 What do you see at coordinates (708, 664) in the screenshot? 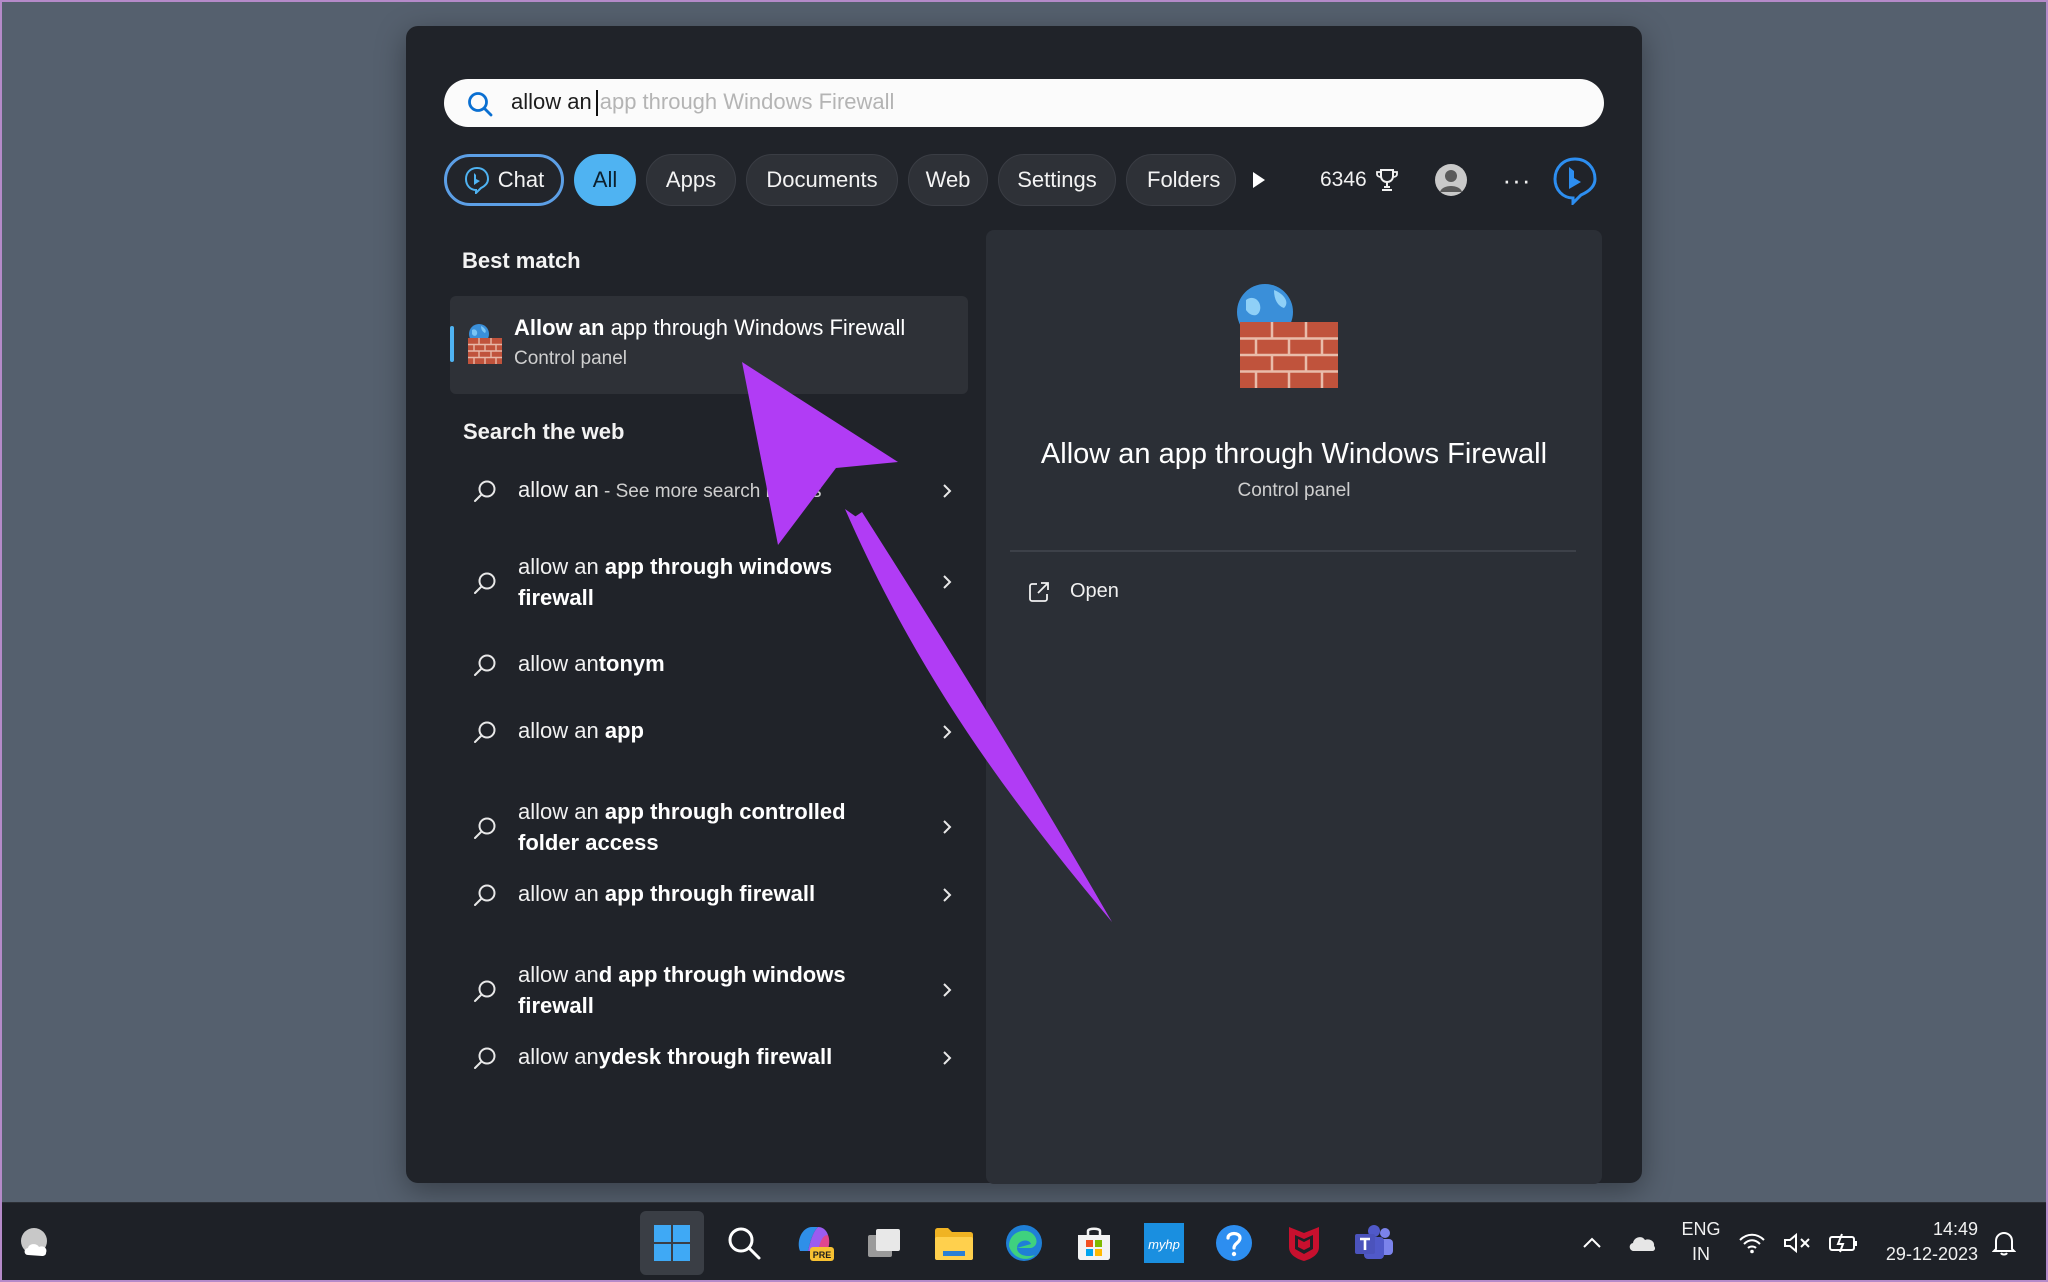
I see `web-suggestion-text: allow antonym` at bounding box center [708, 664].